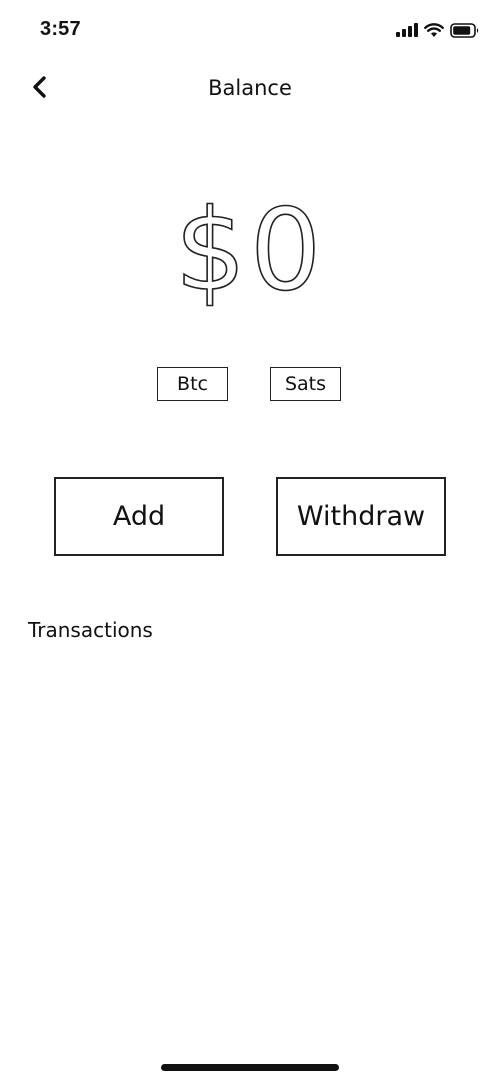 The width and height of the screenshot is (500, 1083). I want to click on status-bar: 3:57, so click(250, 30).